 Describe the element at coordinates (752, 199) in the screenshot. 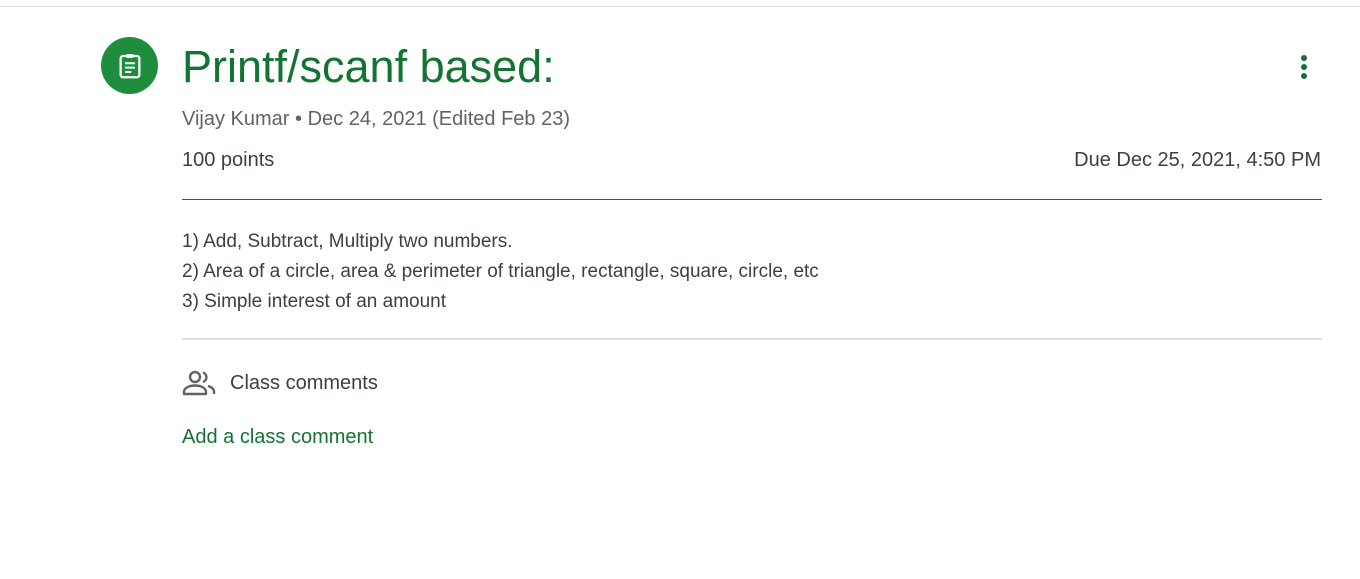

I see `header-divider` at that location.